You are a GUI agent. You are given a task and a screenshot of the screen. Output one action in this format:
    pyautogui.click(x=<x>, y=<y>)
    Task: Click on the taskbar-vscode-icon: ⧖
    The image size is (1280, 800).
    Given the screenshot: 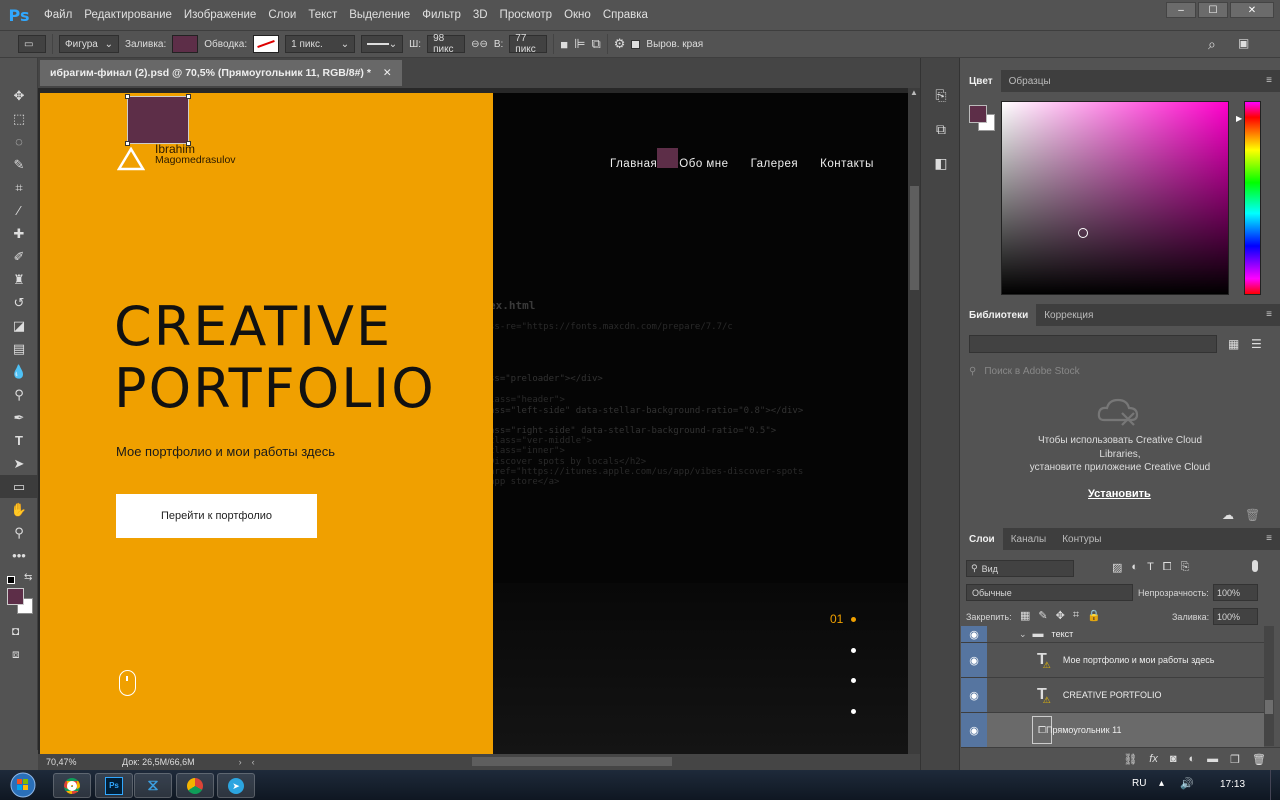 What is the action you would take?
    pyautogui.click(x=153, y=785)
    